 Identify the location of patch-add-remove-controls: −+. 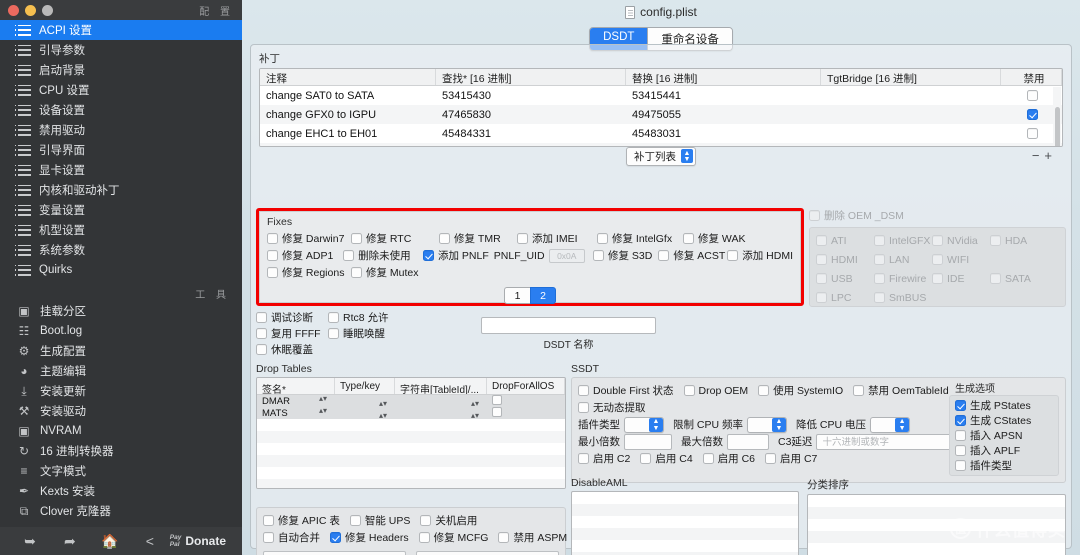
(1044, 155).